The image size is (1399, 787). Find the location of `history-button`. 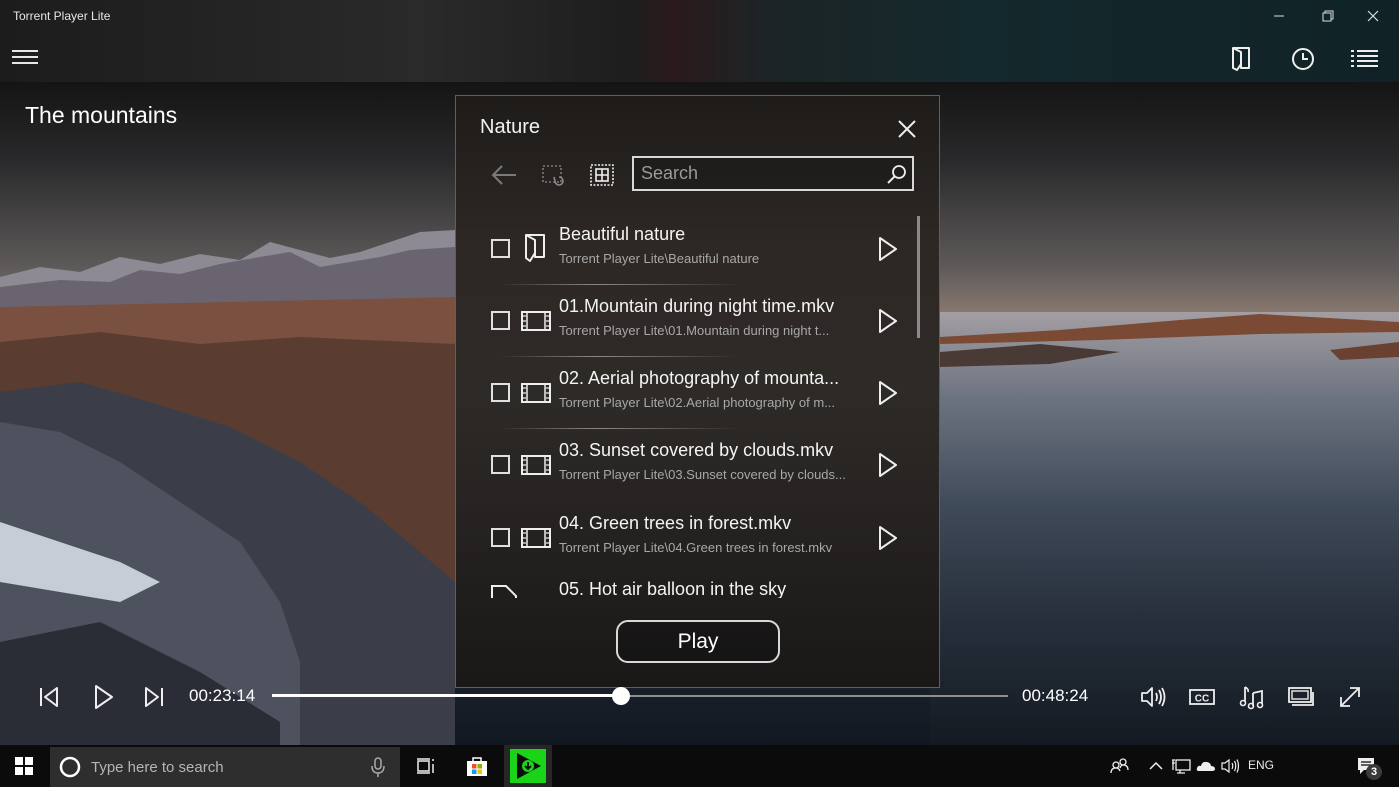

history-button is located at coordinates (1303, 59).